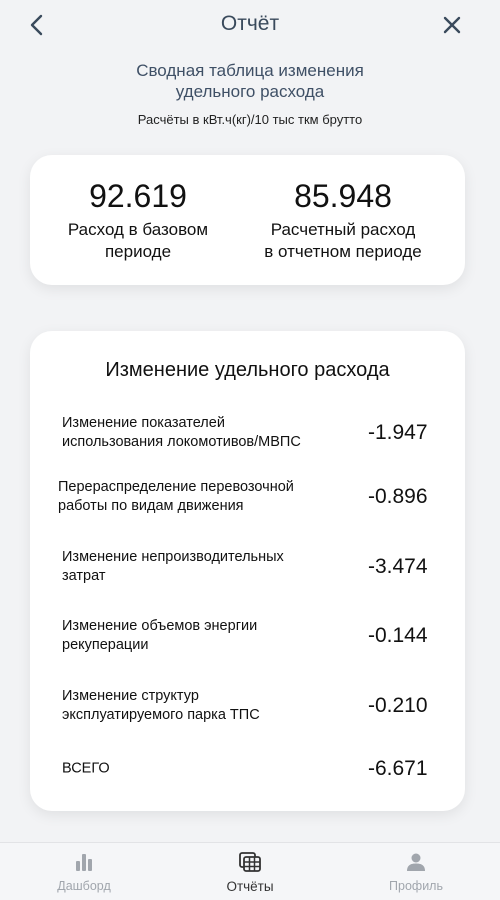 The image size is (500, 900). I want to click on change-row-value: -1.947, so click(398, 432).